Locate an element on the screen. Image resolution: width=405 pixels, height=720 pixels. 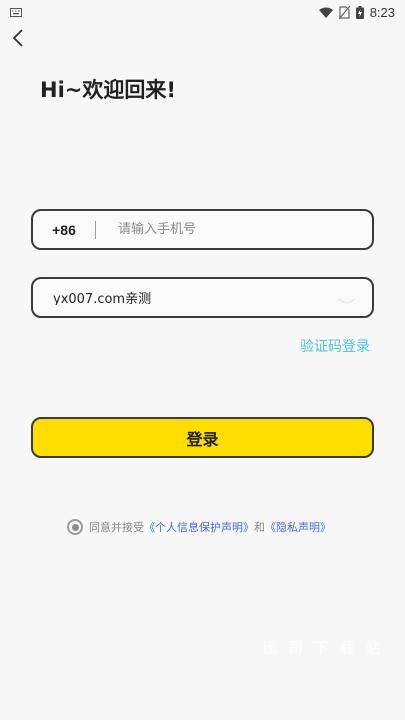
chevron-left-icon is located at coordinates (18, 40).